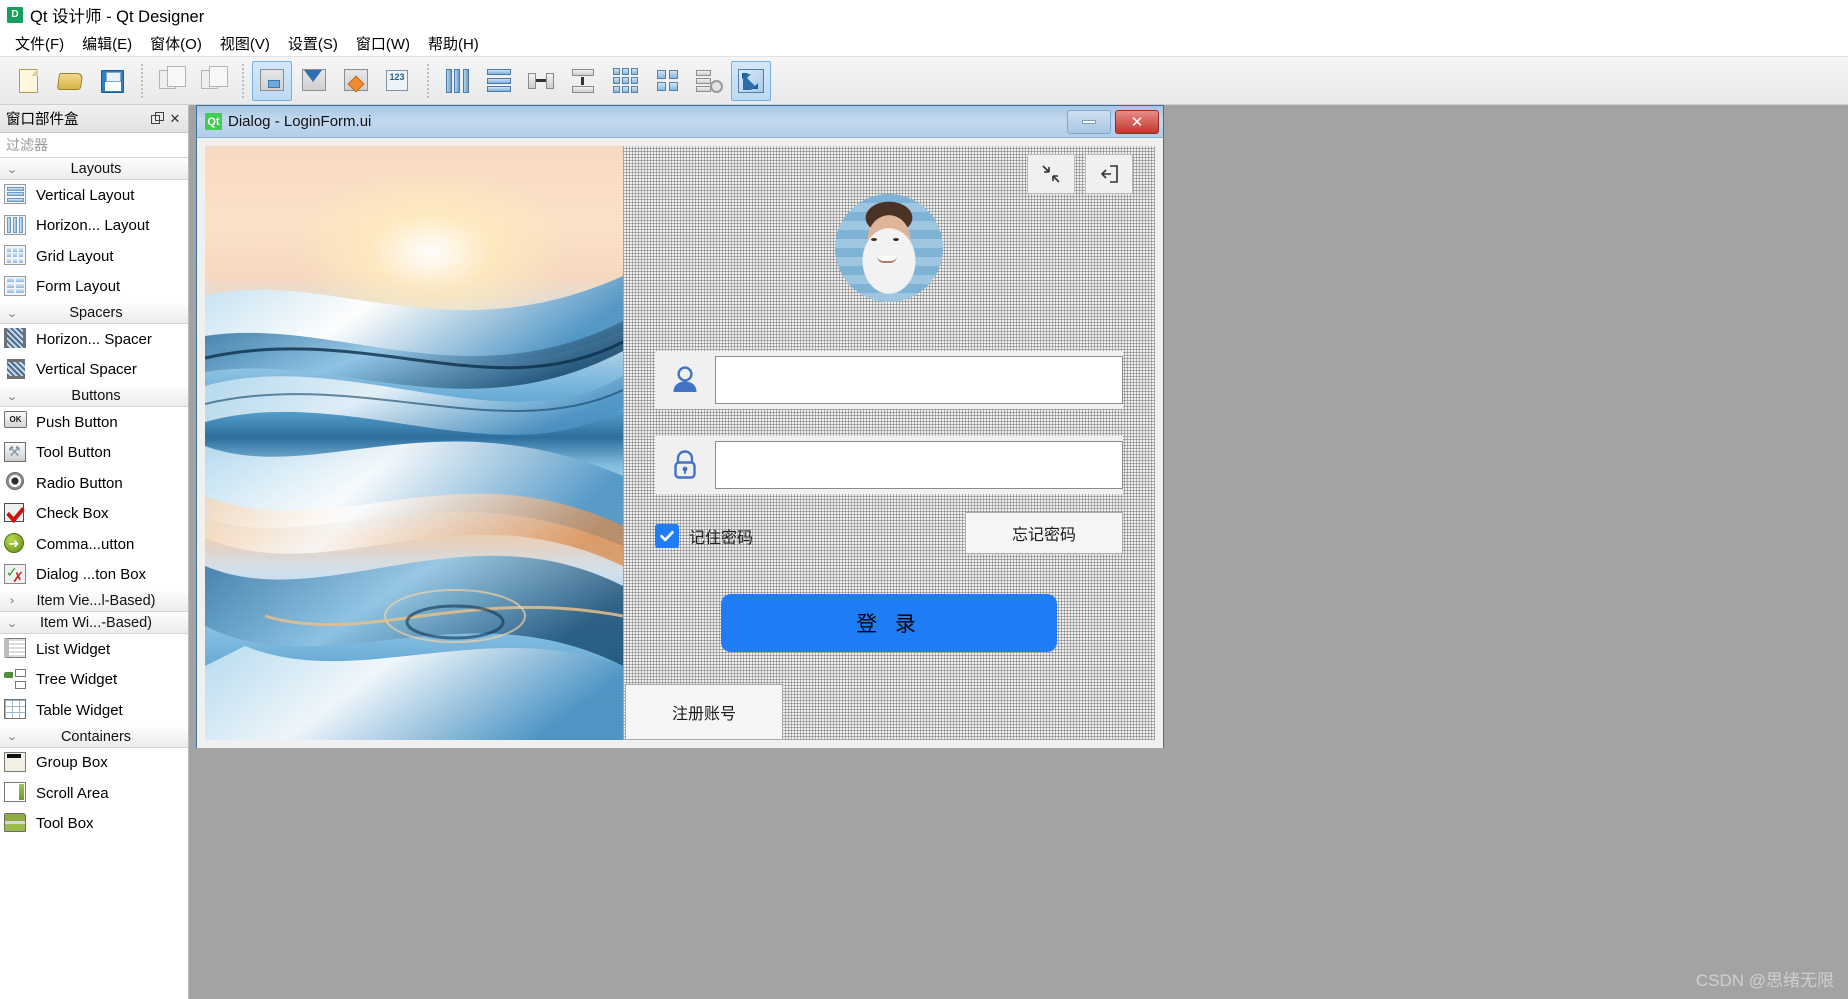 The image size is (1848, 999). Describe the element at coordinates (94, 736) in the screenshot. I see `group-containers: ⌄ Containers` at that location.